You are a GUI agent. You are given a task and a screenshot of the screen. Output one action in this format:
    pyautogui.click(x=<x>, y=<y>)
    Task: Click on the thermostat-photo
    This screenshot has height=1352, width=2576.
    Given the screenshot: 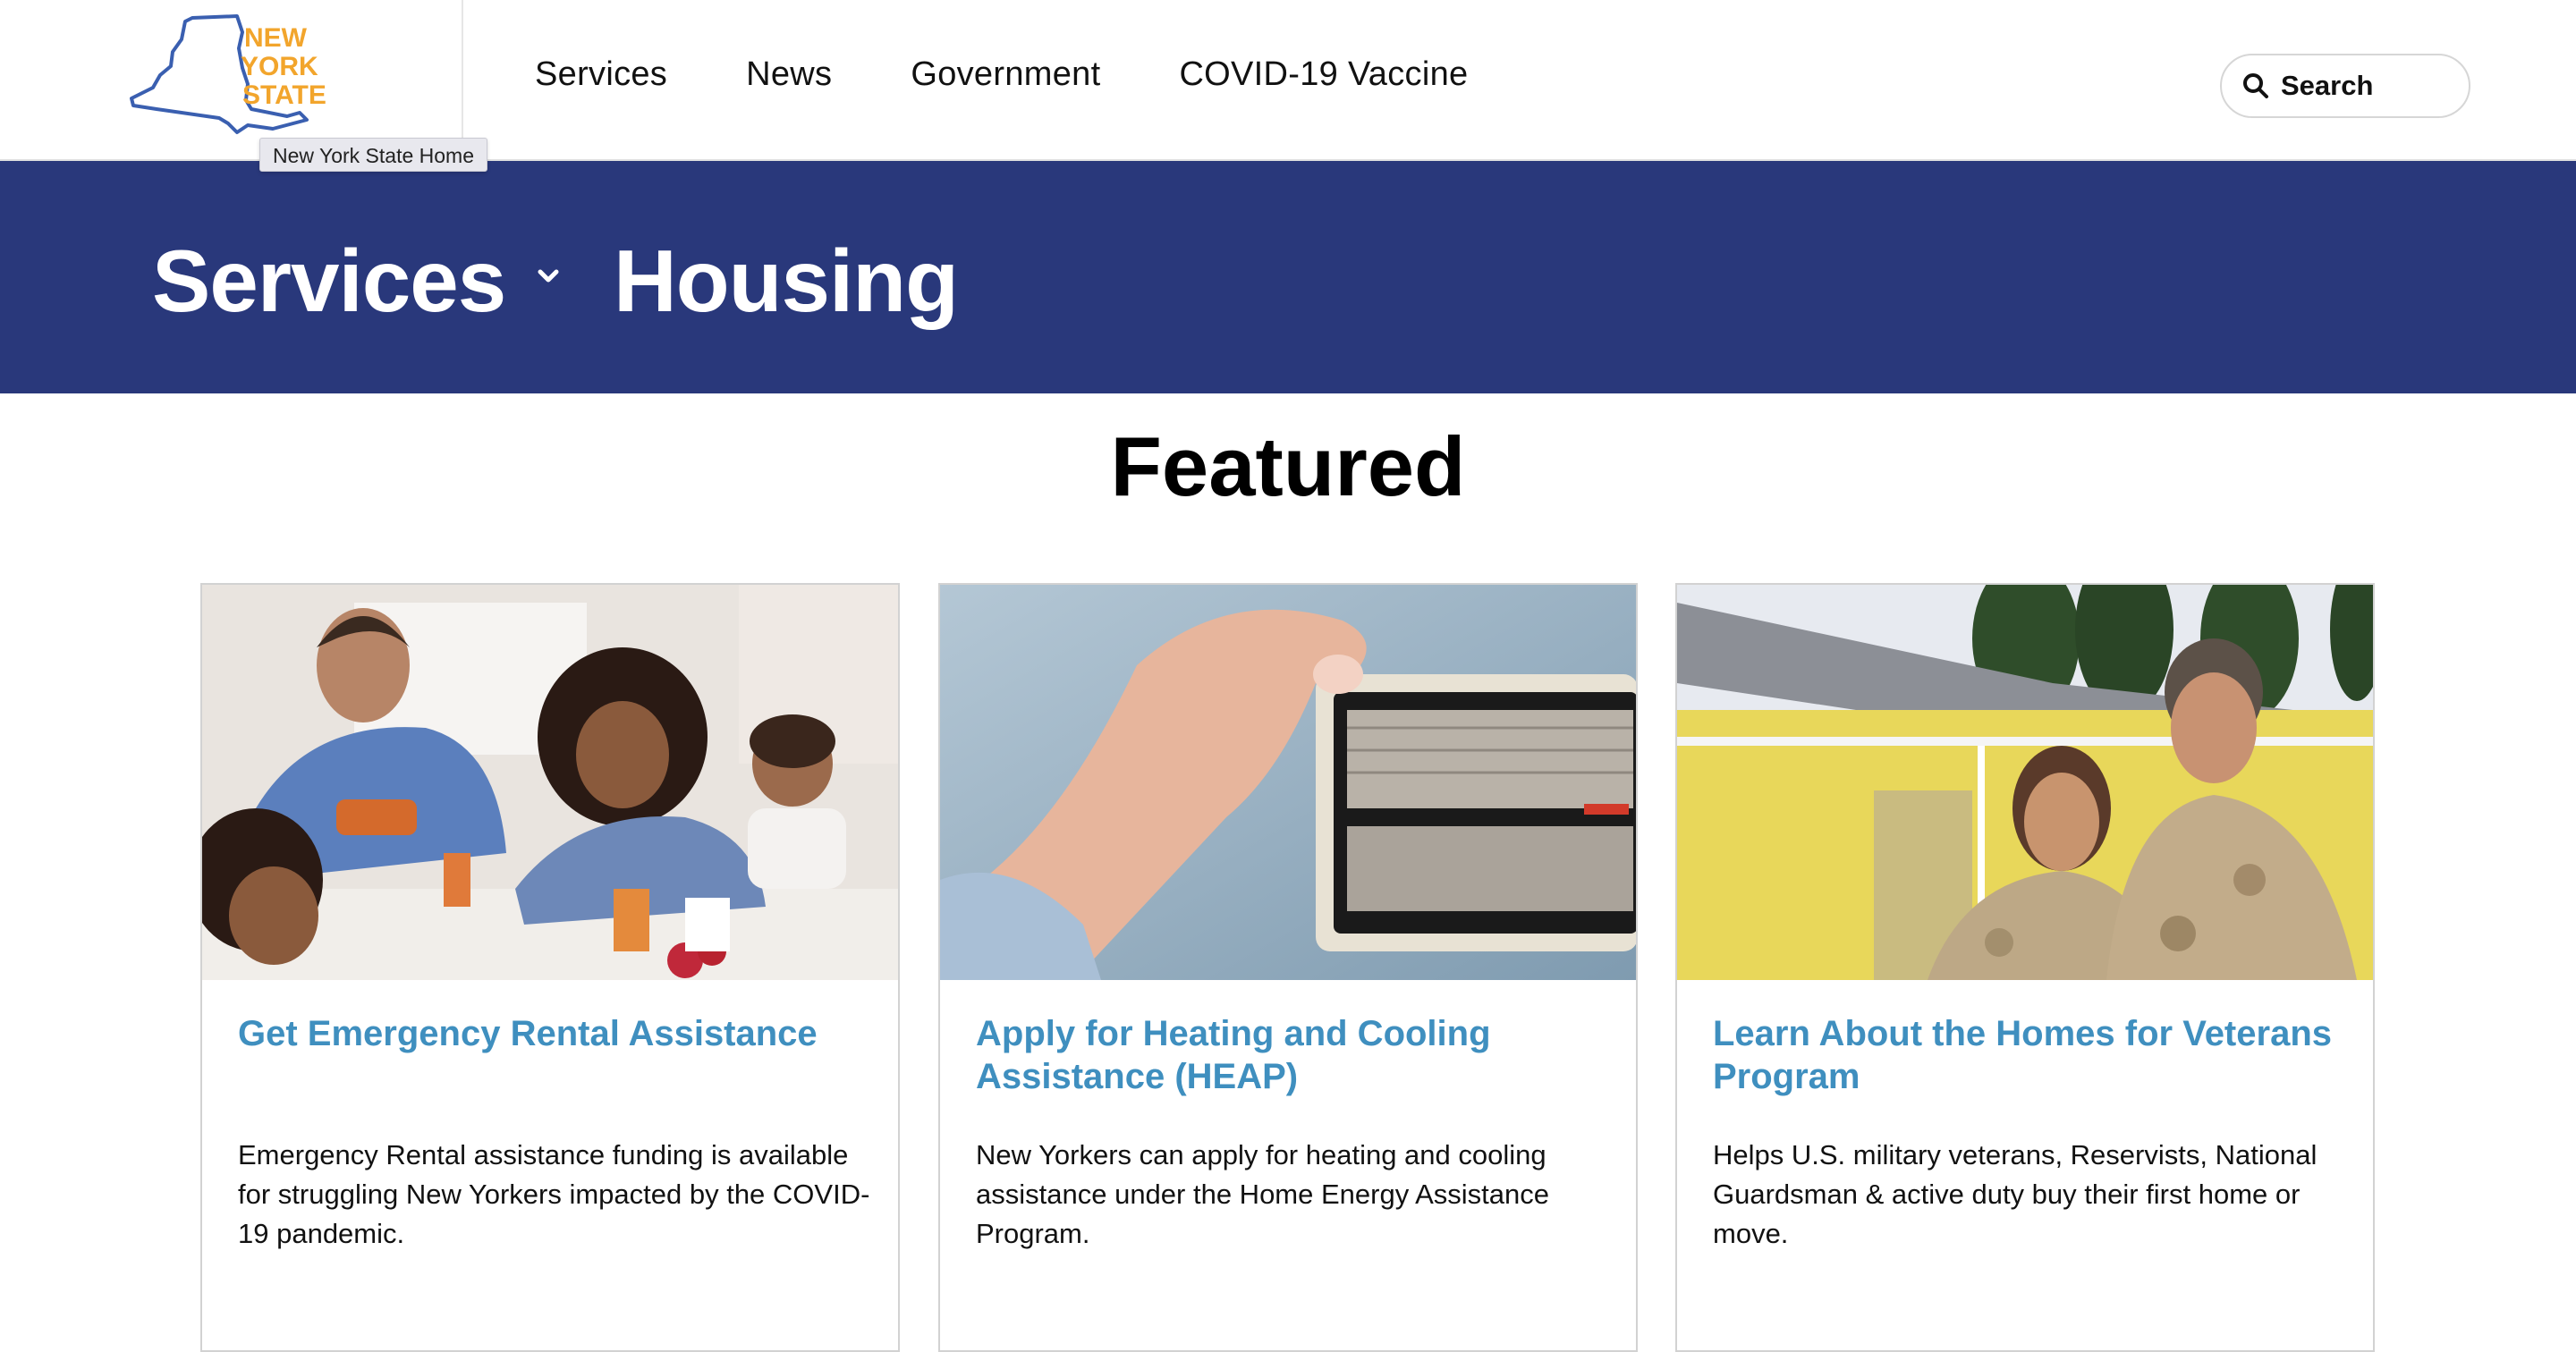 What is the action you would take?
    pyautogui.click(x=1288, y=782)
    